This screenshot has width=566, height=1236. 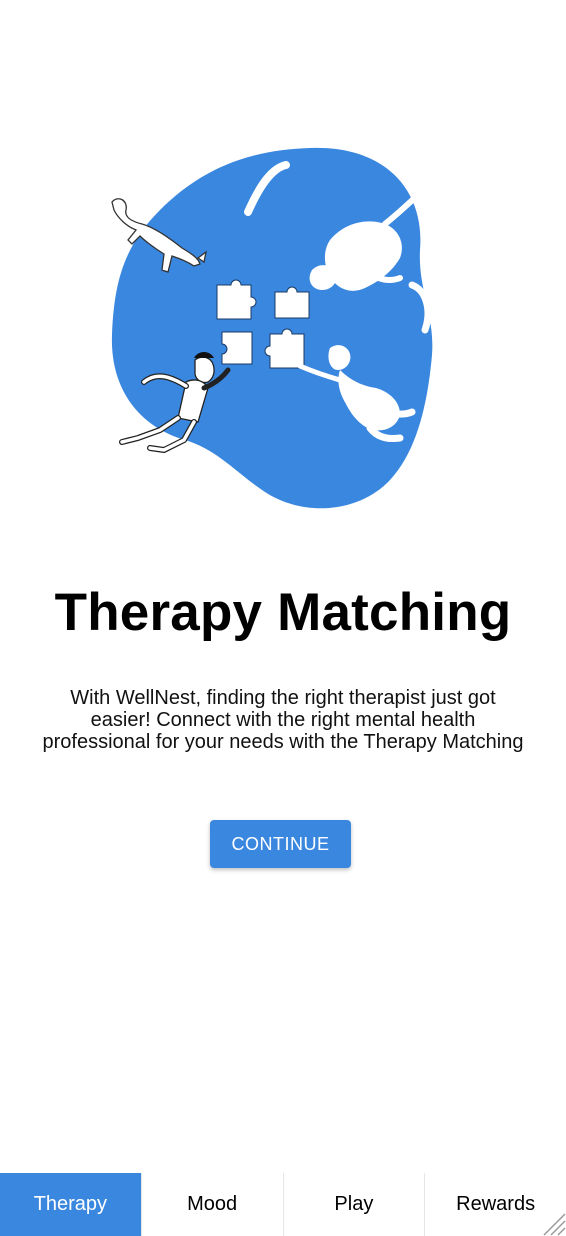 What do you see at coordinates (70, 1204) in the screenshot?
I see `tab-therapy: Therapy` at bounding box center [70, 1204].